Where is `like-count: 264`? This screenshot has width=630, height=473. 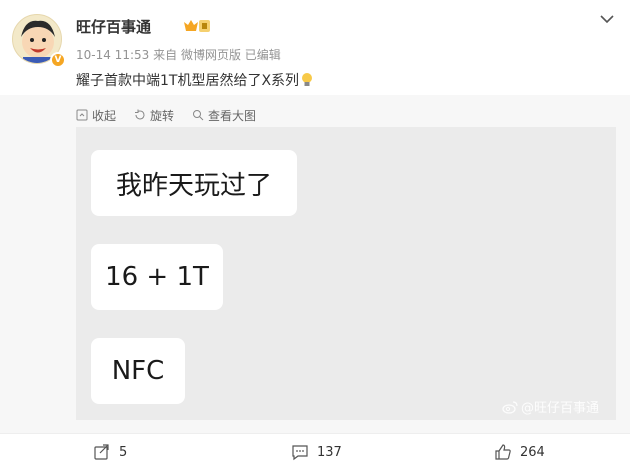
like-count: 264 is located at coordinates (532, 452).